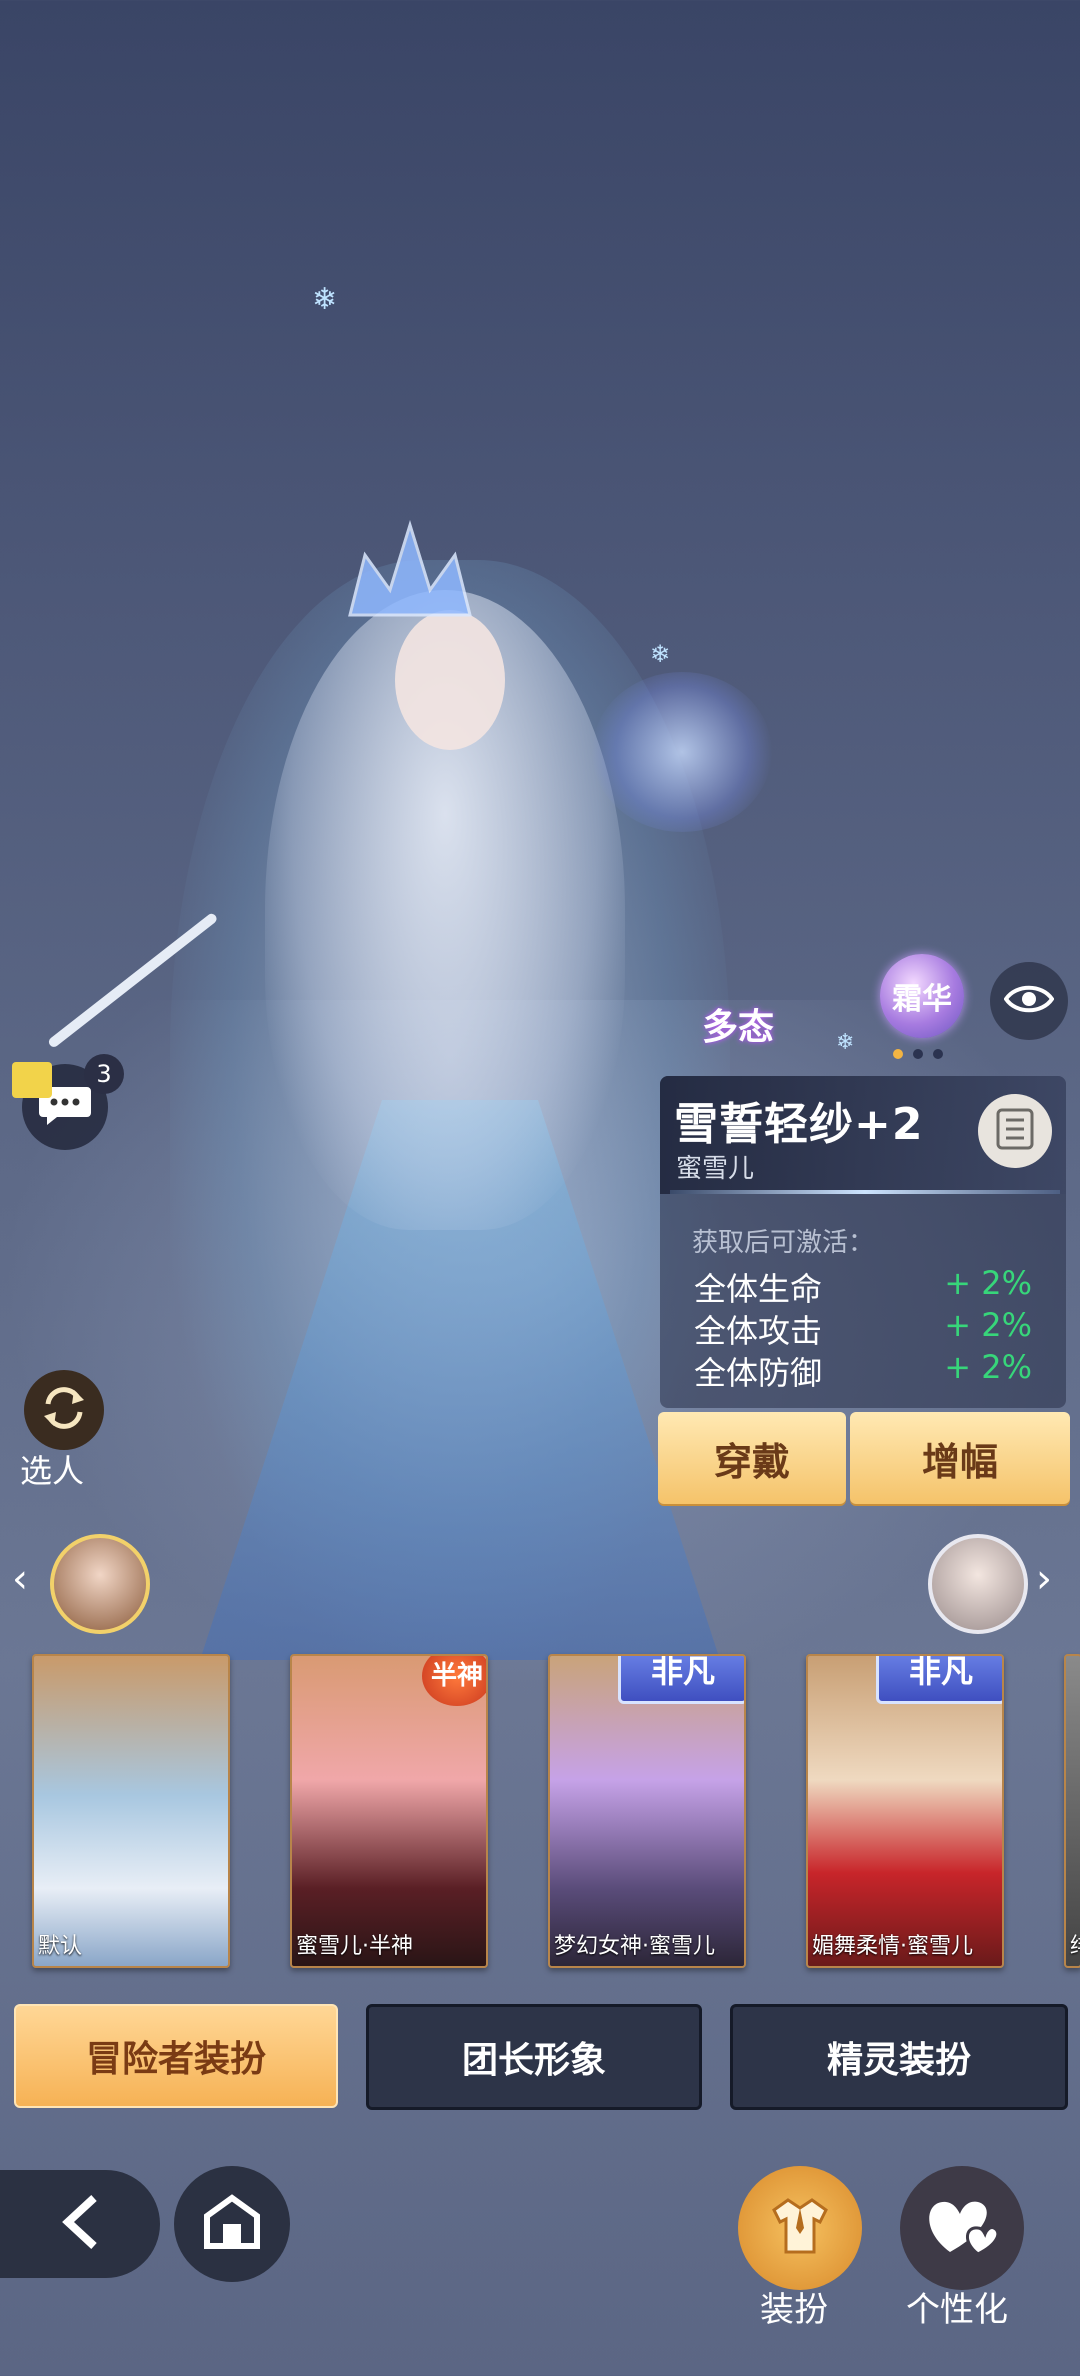 The image size is (1080, 2376). Describe the element at coordinates (905, 1811) in the screenshot. I see `outfit-card: 非凡 媚舞柔情·蜜雪儿` at that location.